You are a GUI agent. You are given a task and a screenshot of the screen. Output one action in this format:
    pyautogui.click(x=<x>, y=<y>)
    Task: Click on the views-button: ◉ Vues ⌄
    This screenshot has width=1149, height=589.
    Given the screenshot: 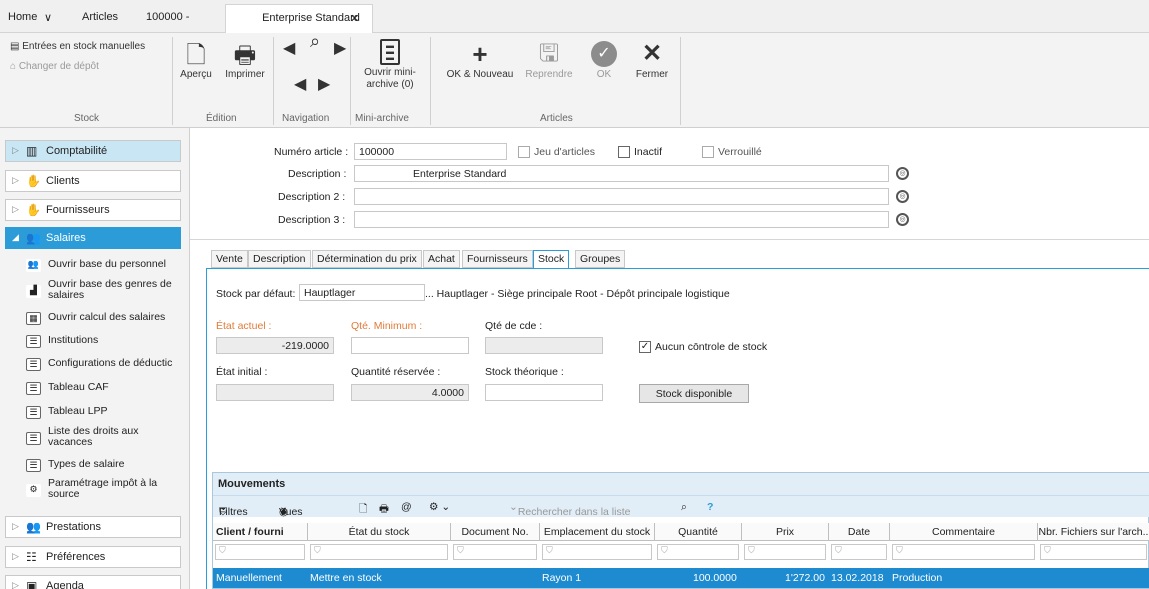 What is the action you would take?
    pyautogui.click(x=291, y=509)
    